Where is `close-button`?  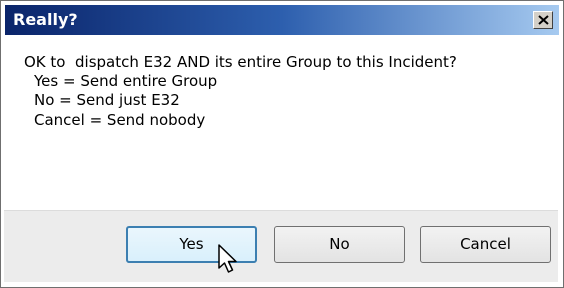 close-button is located at coordinates (543, 20).